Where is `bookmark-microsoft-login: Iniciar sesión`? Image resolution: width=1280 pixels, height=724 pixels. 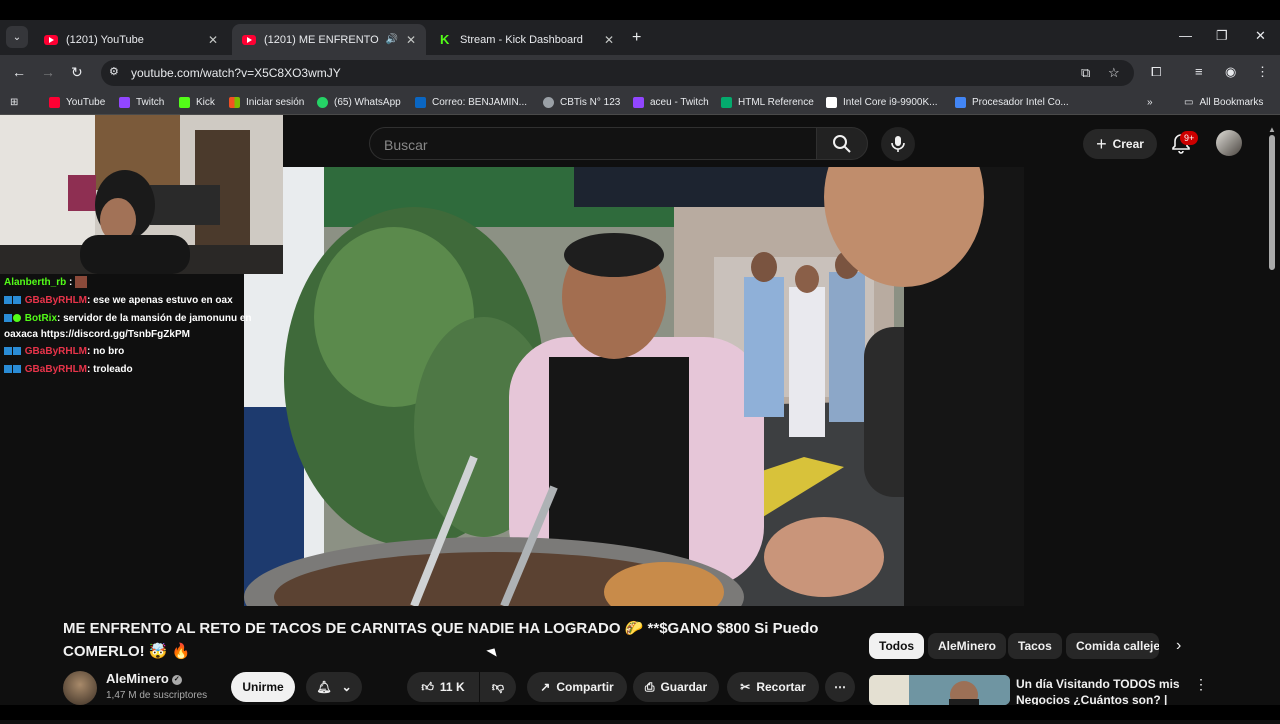 bookmark-microsoft-login: Iniciar sesión is located at coordinates (266, 102).